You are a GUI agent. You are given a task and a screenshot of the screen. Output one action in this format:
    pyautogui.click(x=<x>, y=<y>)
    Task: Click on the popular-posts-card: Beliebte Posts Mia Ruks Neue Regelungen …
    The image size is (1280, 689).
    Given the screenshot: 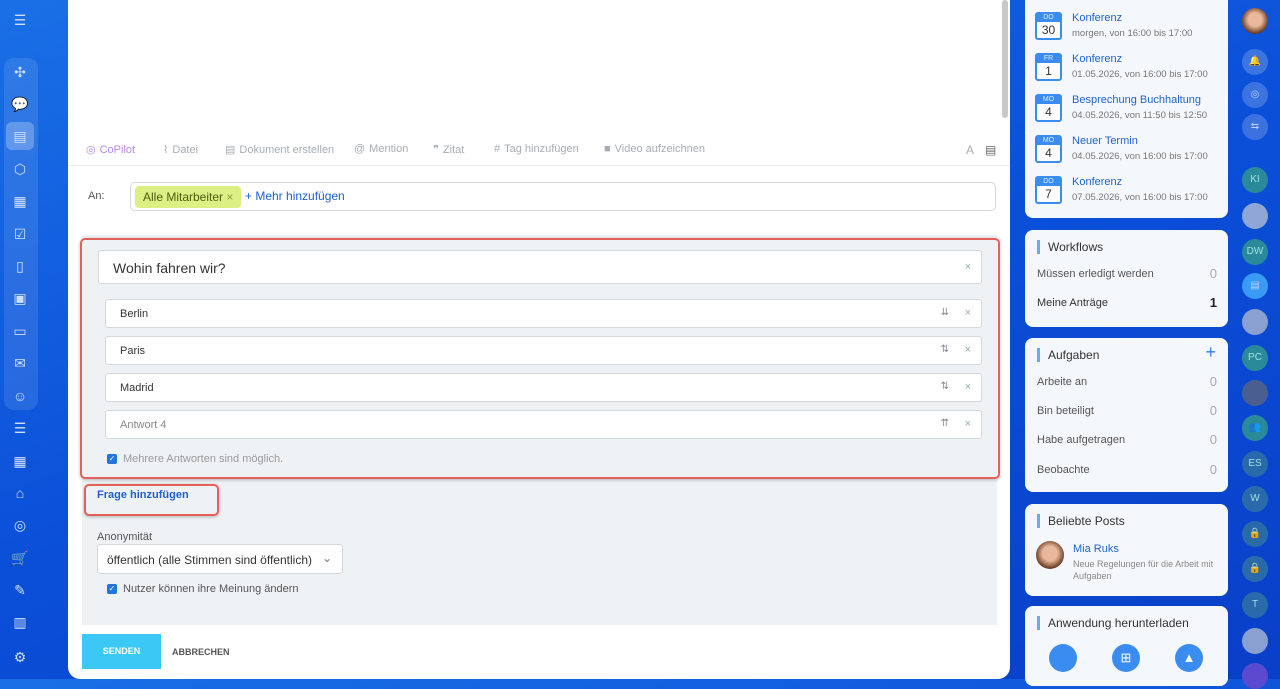 What is the action you would take?
    pyautogui.click(x=1126, y=550)
    